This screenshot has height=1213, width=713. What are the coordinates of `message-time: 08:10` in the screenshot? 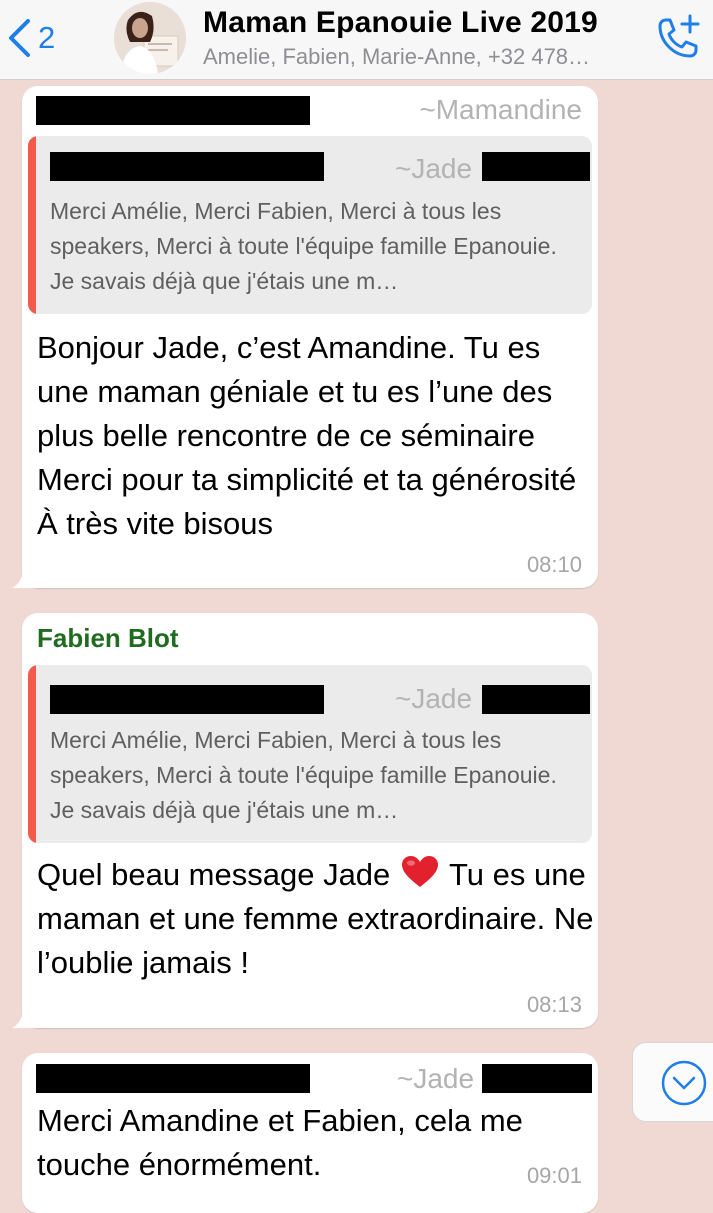 It's located at (554, 564).